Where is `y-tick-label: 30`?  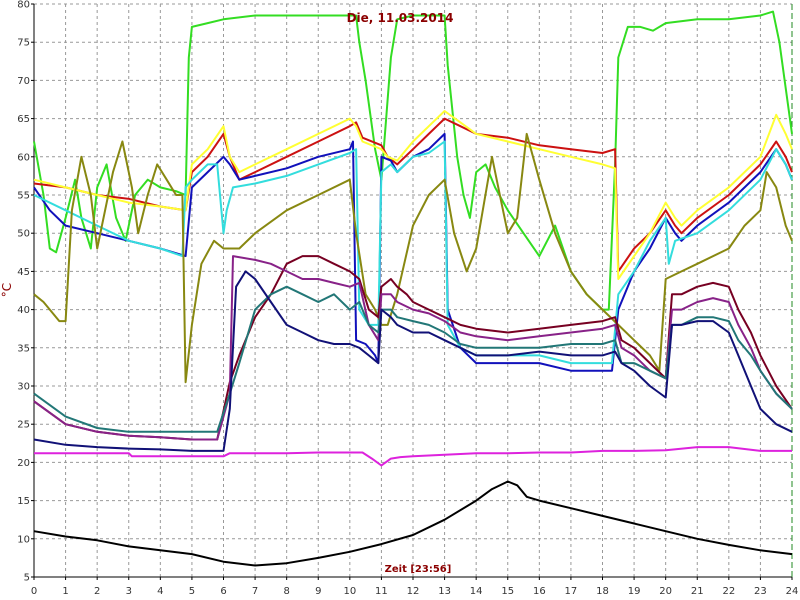
y-tick-label: 30 is located at coordinates (23, 387).